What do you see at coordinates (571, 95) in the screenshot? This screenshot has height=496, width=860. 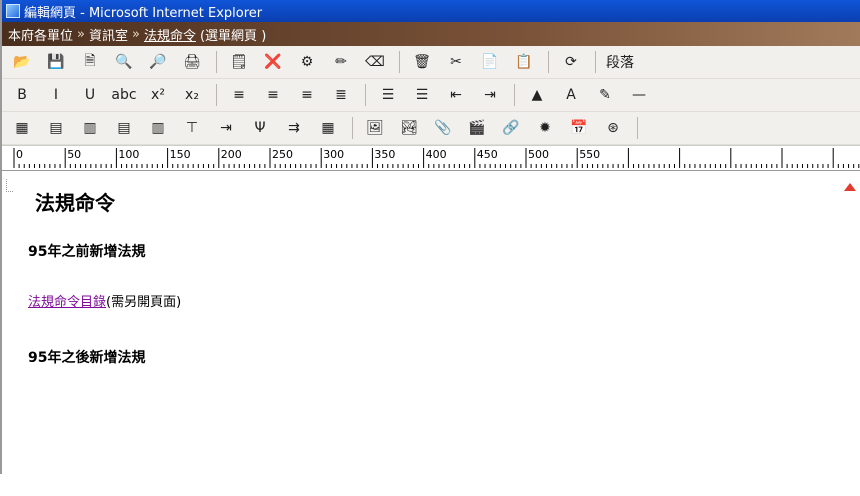 I see `font-color-icon: A` at bounding box center [571, 95].